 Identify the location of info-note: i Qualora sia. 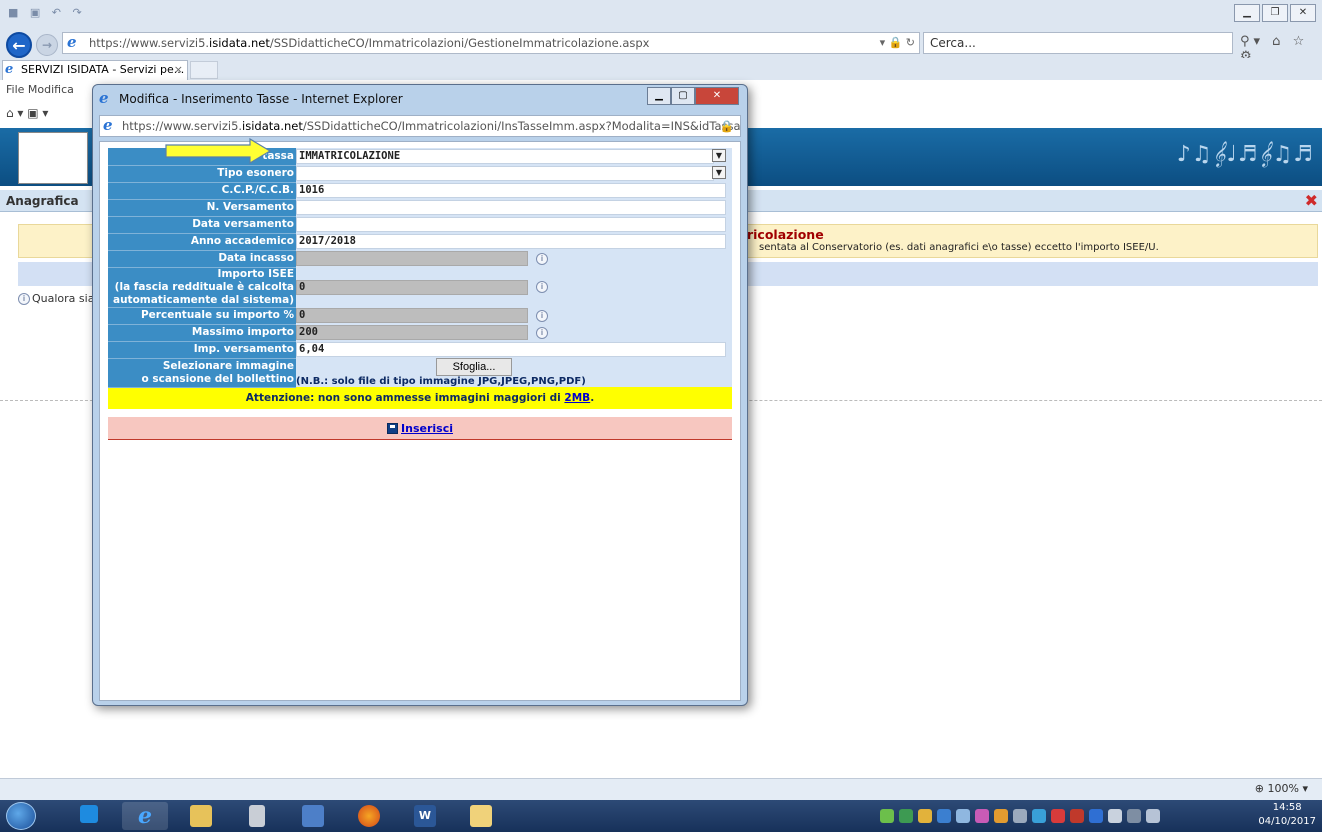
(56, 298).